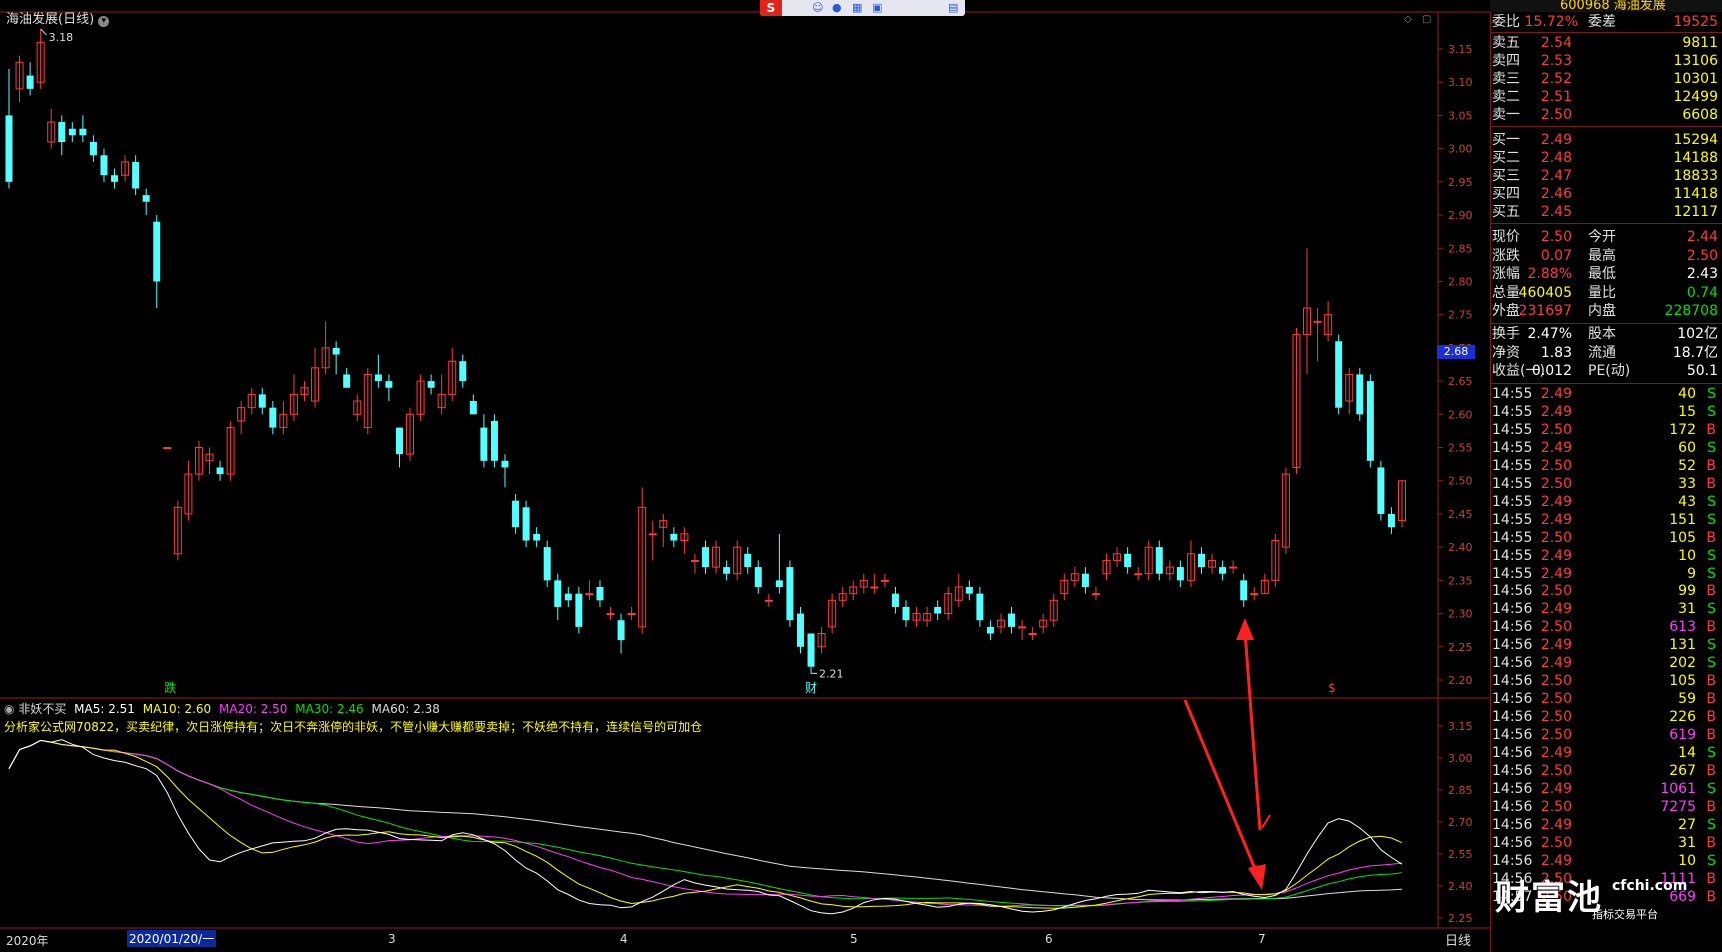  What do you see at coordinates (1556, 158) in the screenshot?
I see `bid-price: 2.48` at bounding box center [1556, 158].